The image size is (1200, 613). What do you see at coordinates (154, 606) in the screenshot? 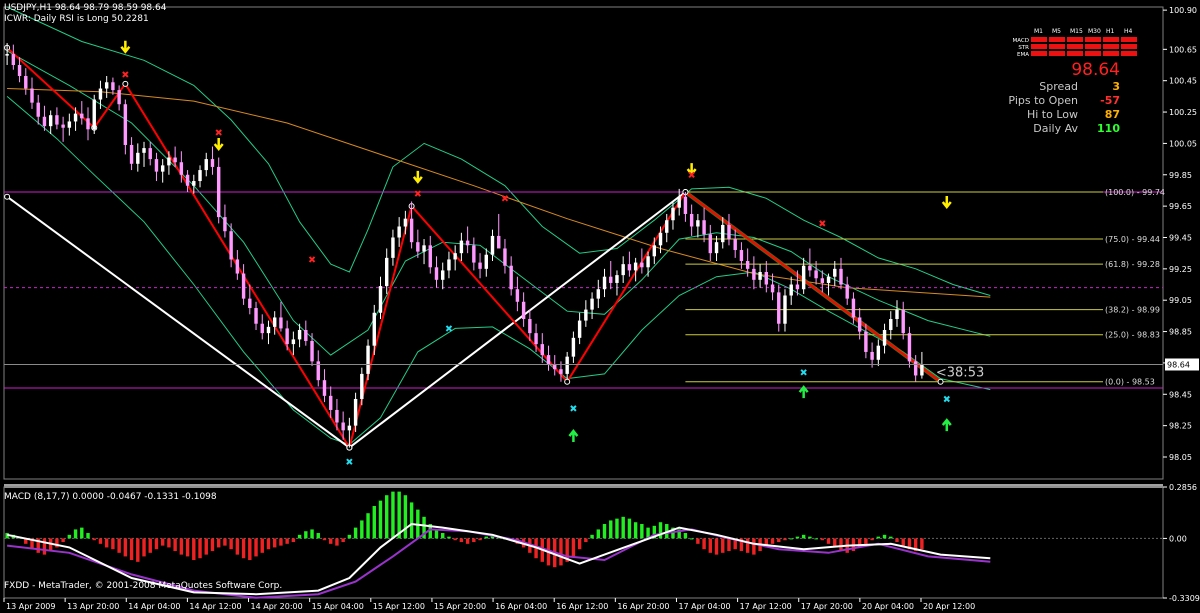
I see `time-tick-label: 14 Apr 04:00` at bounding box center [154, 606].